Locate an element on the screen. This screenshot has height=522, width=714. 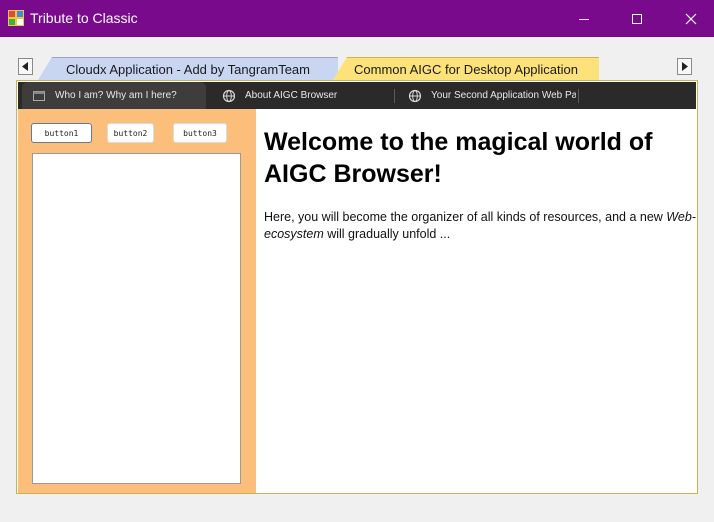
button3: button3 is located at coordinates (200, 133).